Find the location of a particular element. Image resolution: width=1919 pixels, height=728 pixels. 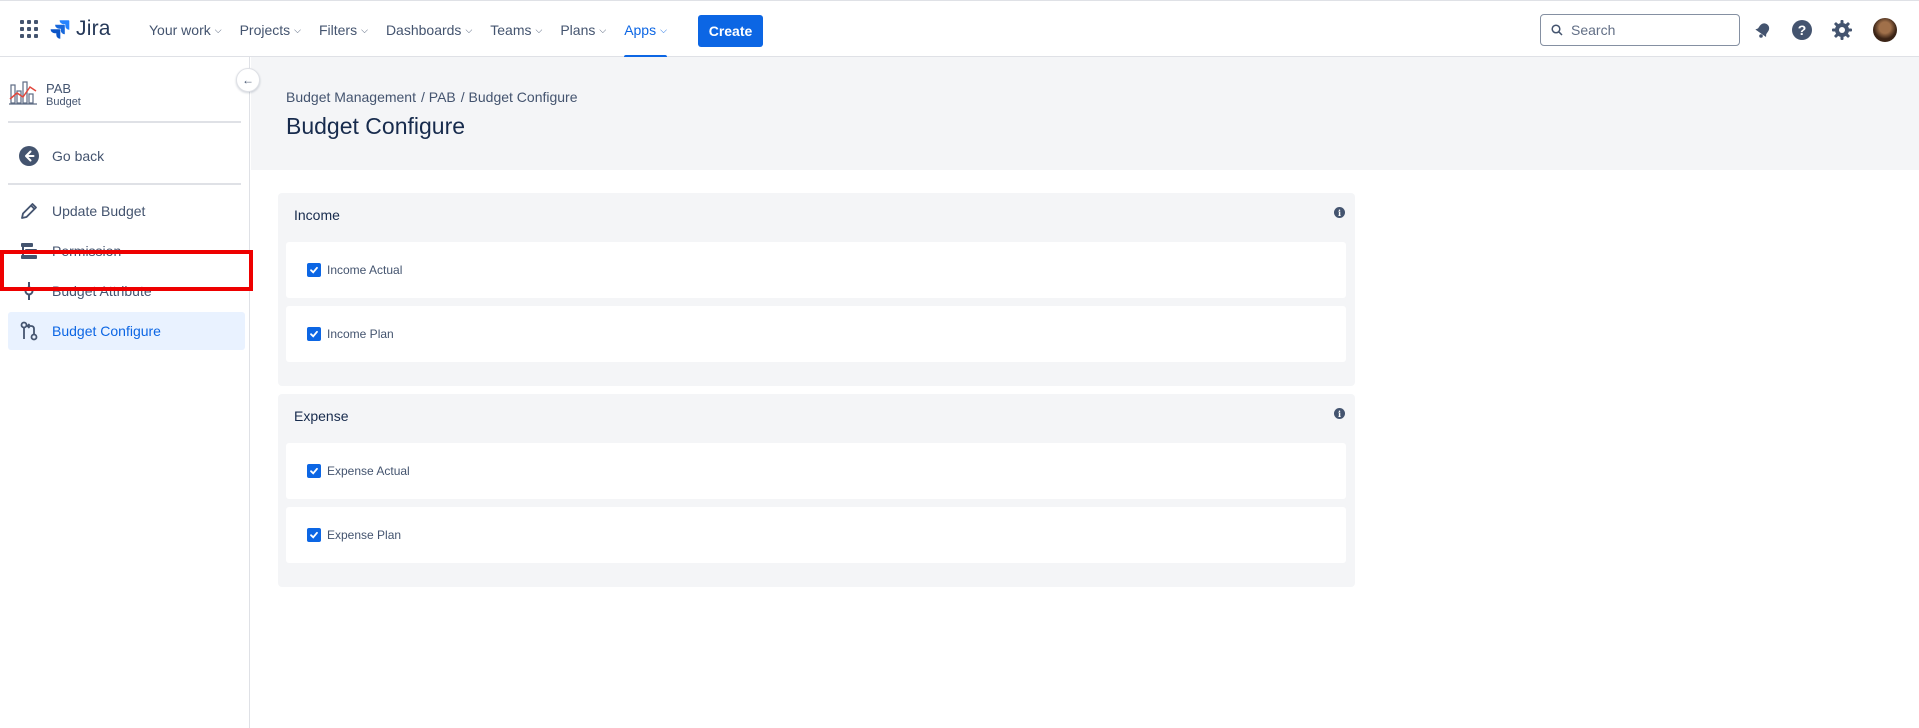

sidebar-item-budget-configure: Budget Configure is located at coordinates (126, 331).